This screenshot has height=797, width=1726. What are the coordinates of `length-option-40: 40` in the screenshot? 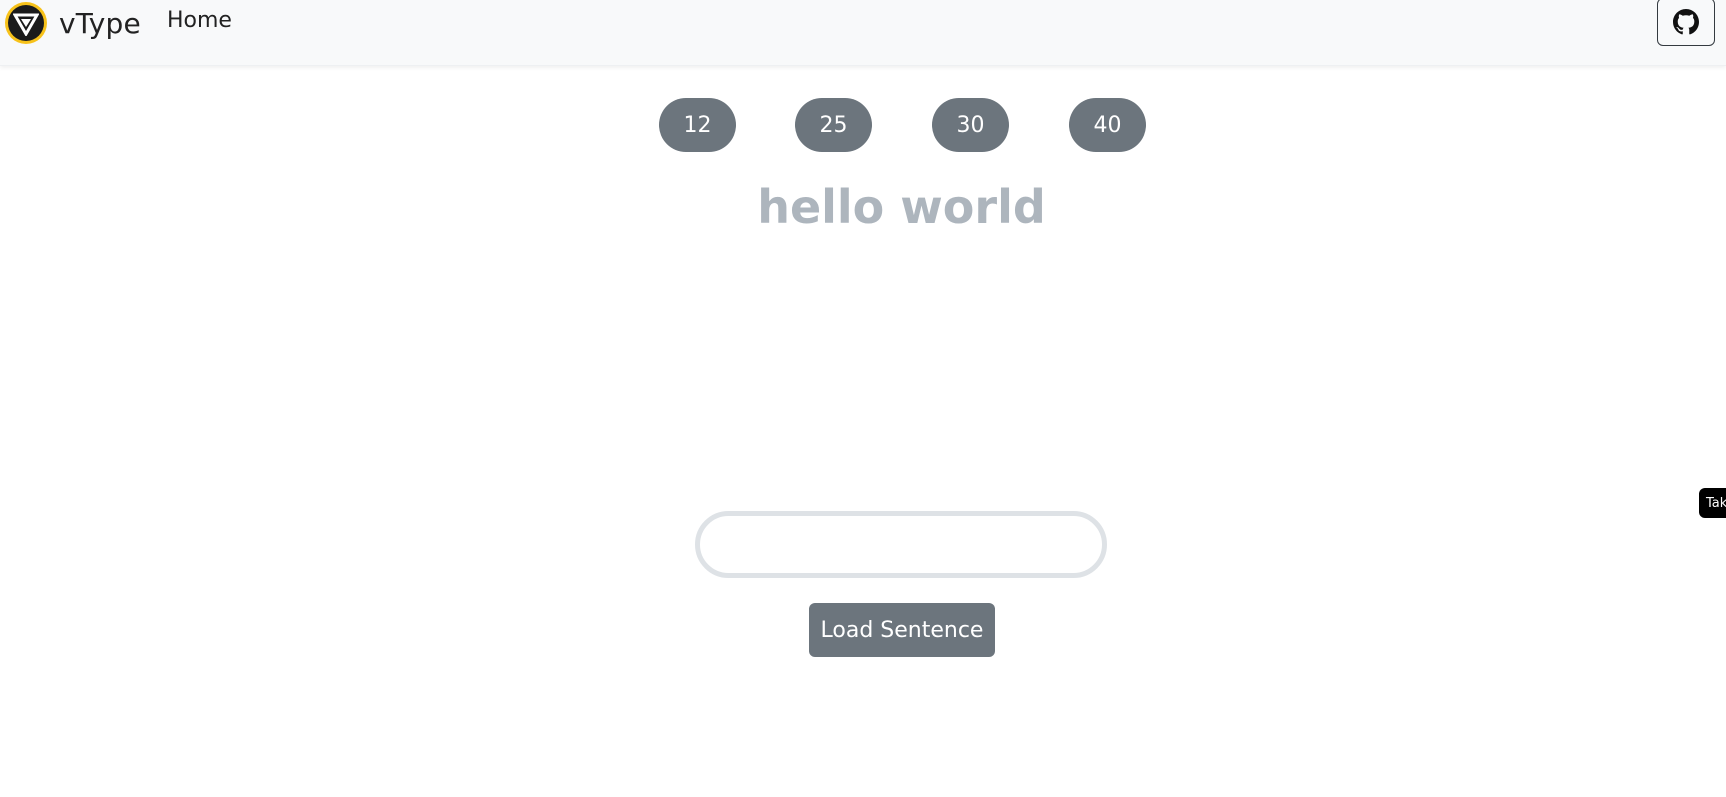 It's located at (1107, 125).